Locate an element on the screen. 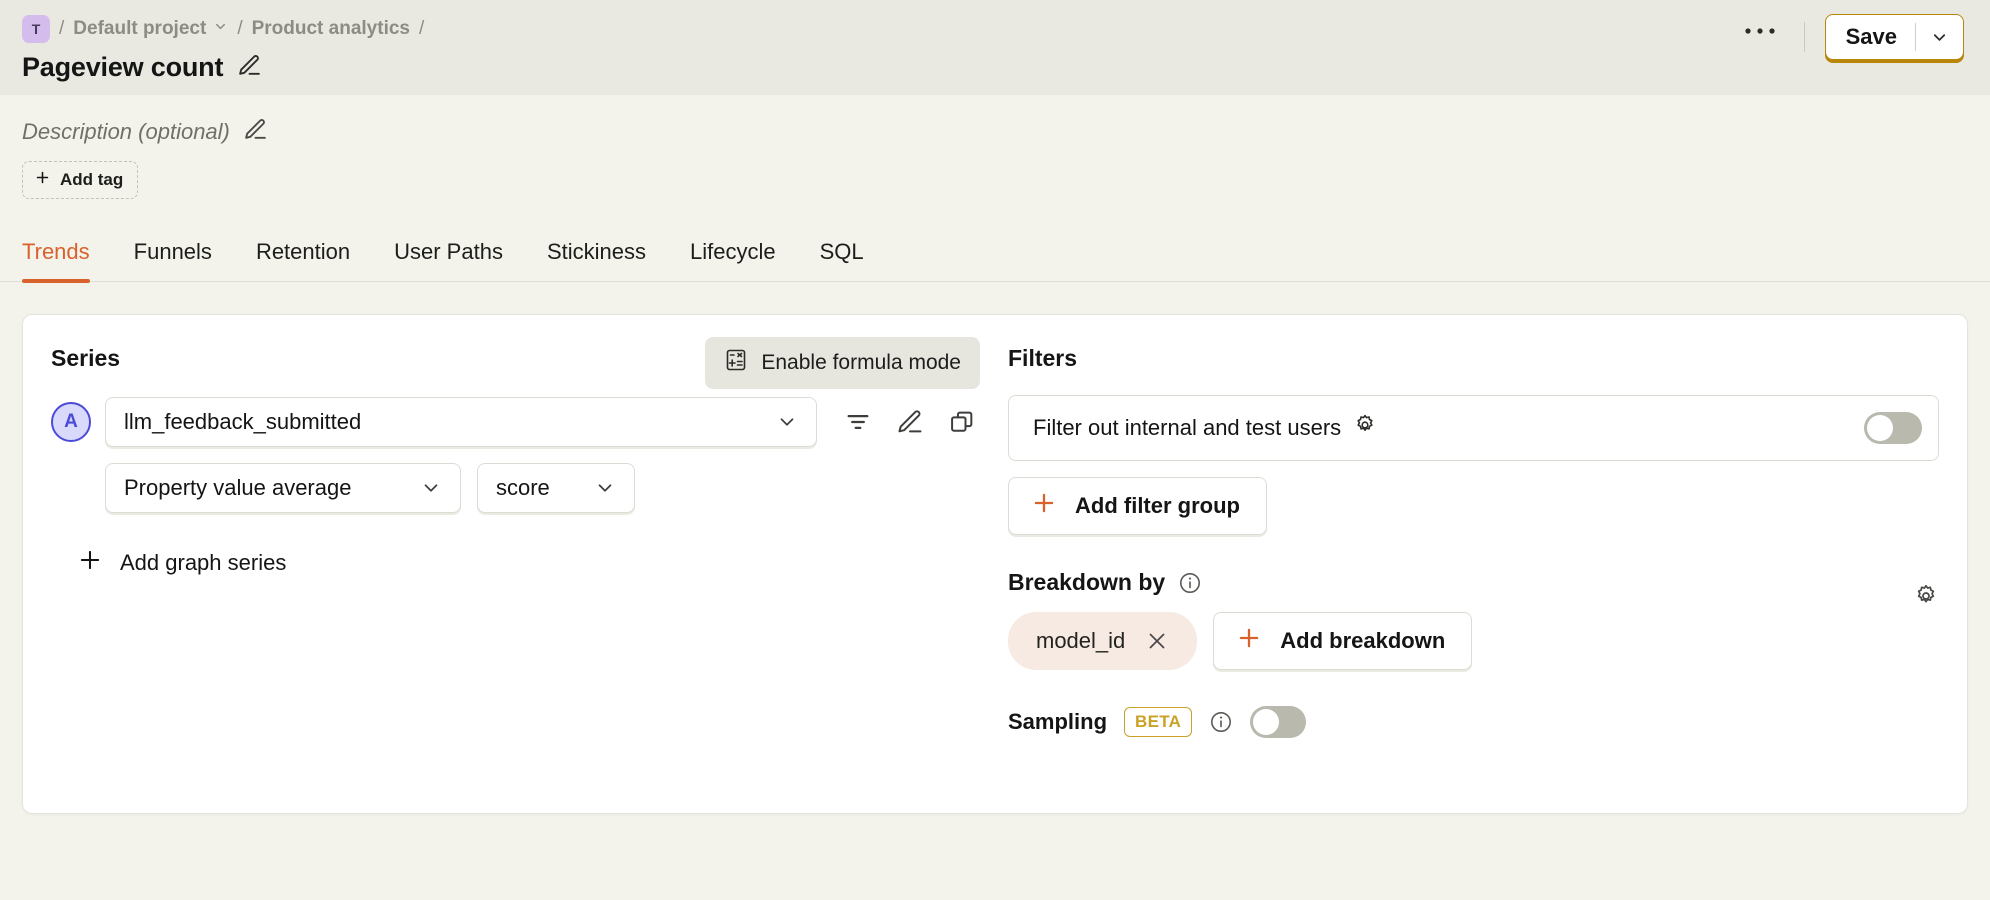 This screenshot has height=900, width=1990. series-row: A llm_feedback_submitted is located at coordinates (515, 422).